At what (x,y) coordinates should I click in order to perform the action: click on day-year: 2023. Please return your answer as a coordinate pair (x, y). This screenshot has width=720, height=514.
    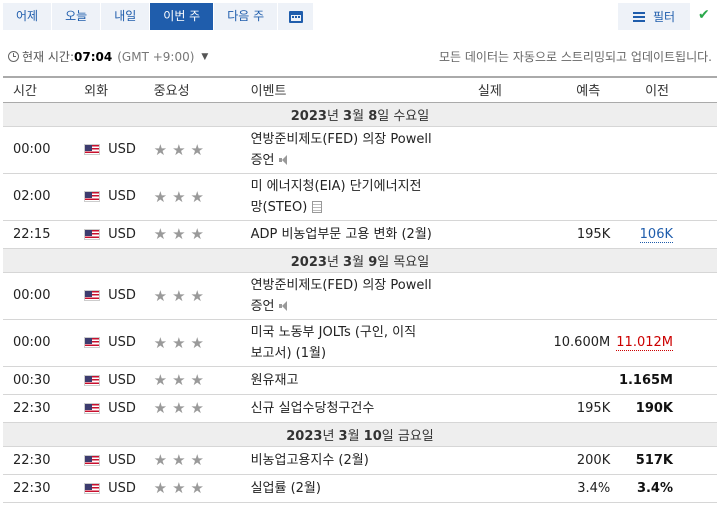
    Looking at the image, I should click on (308, 262).